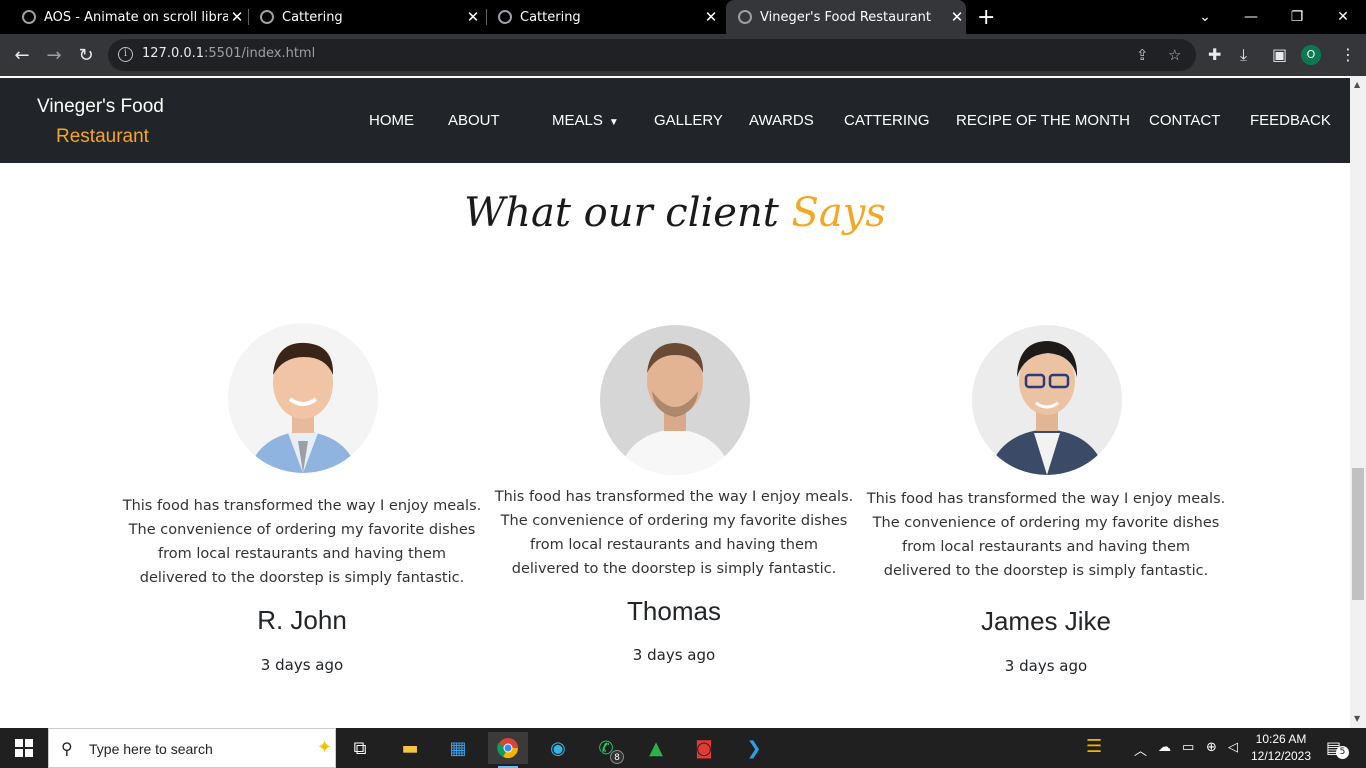  I want to click on tab-search-icon: ⌄, so click(1205, 17).